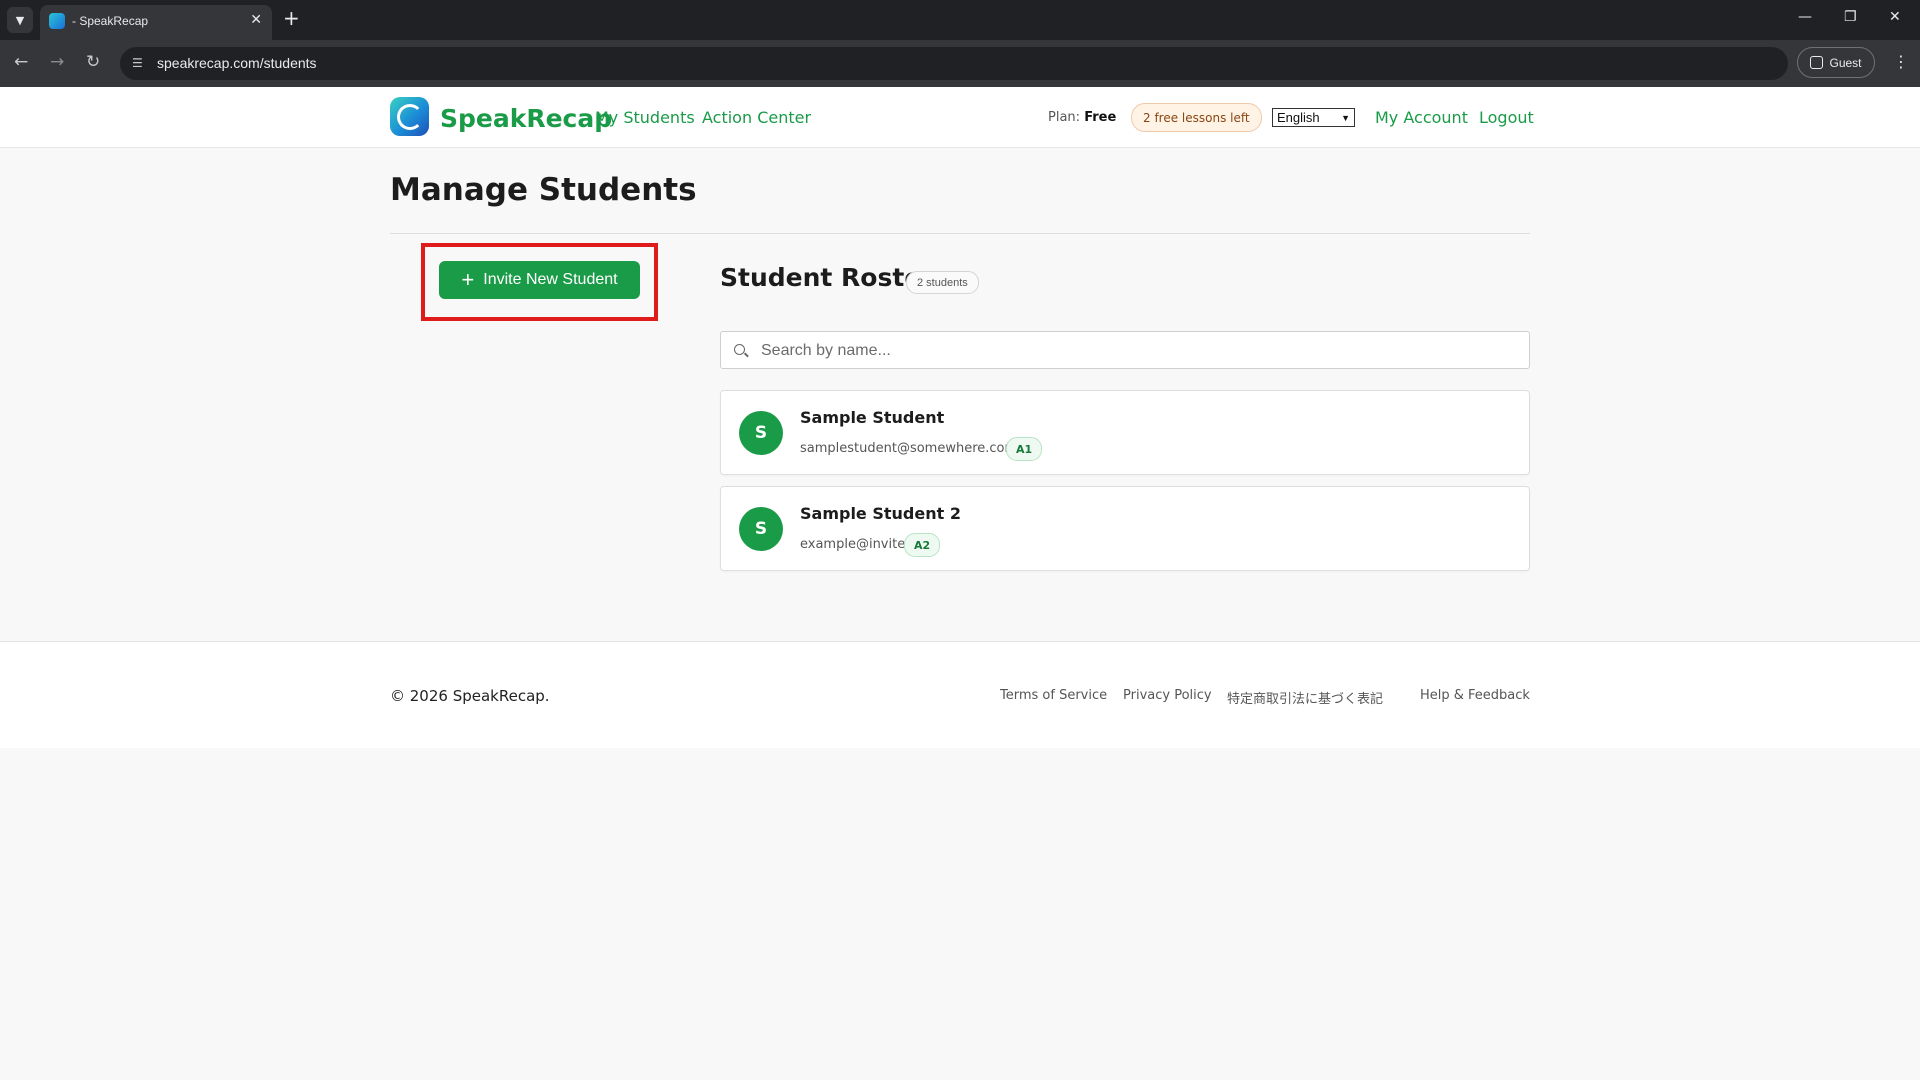 The width and height of the screenshot is (1920, 1080). I want to click on browser-tabstrip: ▼ - SpeakRecap ✕ + — ❐ ✕, so click(960, 20).